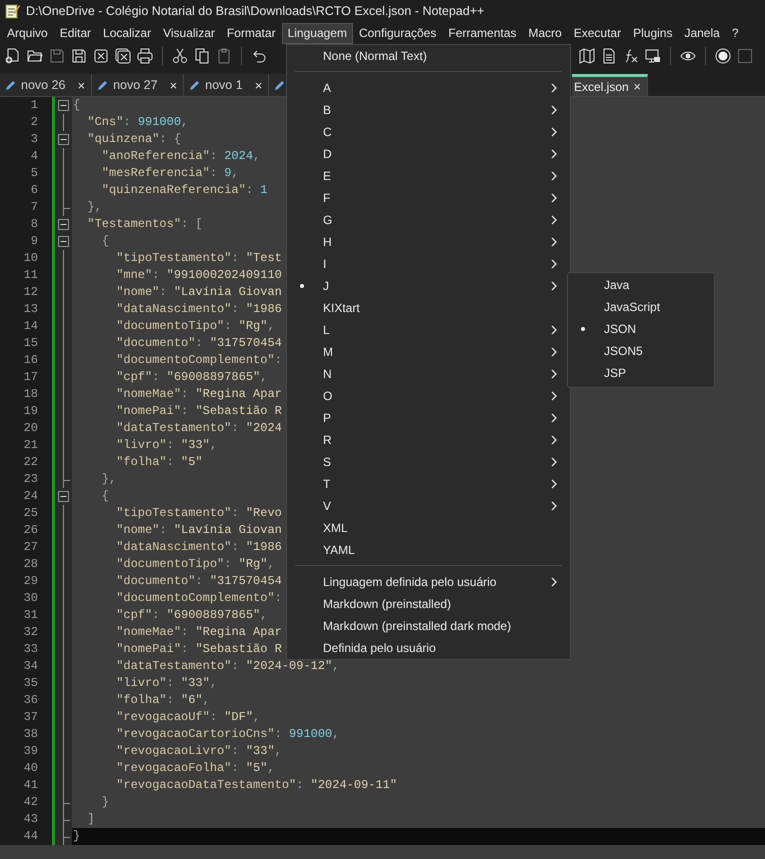 The height and width of the screenshot is (859, 765). I want to click on menu-option: J, so click(428, 286).